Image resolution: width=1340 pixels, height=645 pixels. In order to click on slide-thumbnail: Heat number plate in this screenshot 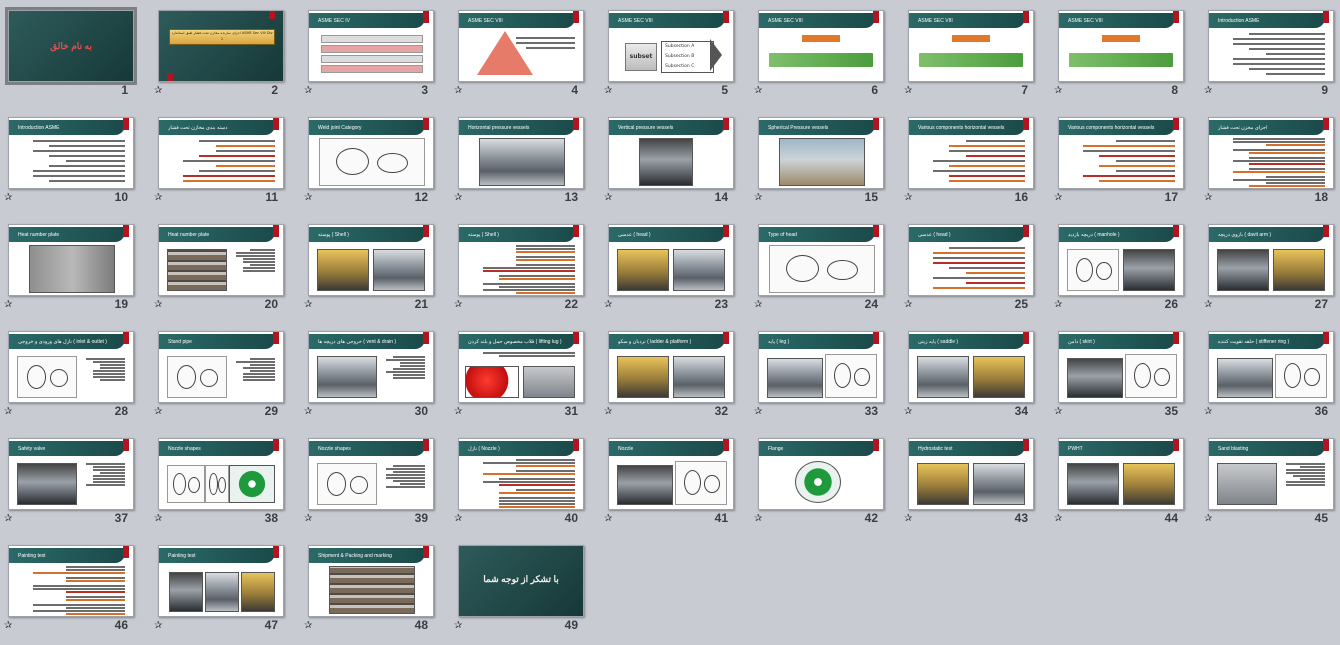, I will do `click(221, 260)`.